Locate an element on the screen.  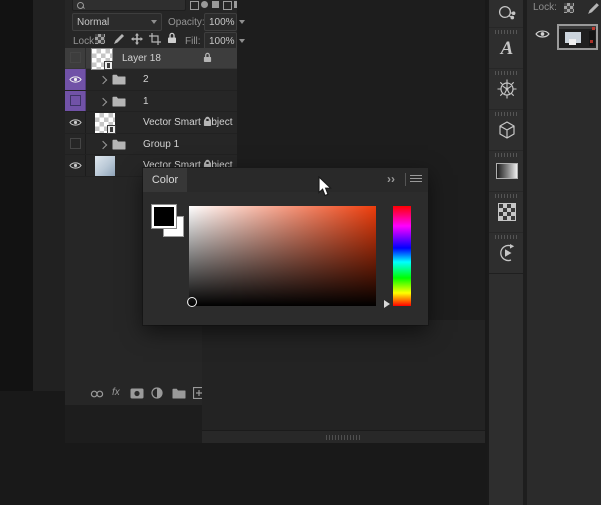
mouse-cursor is located at coordinates (325, 186).